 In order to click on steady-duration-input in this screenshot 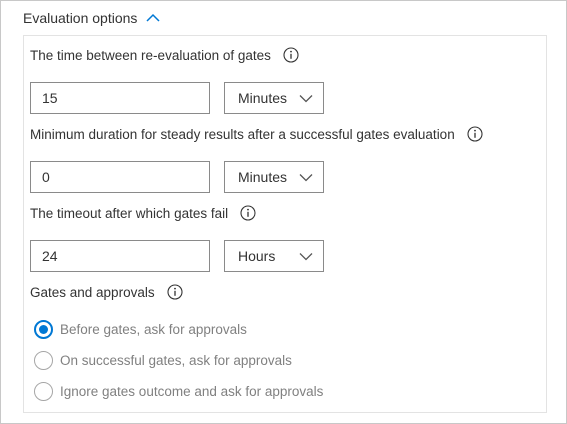, I will do `click(120, 177)`.